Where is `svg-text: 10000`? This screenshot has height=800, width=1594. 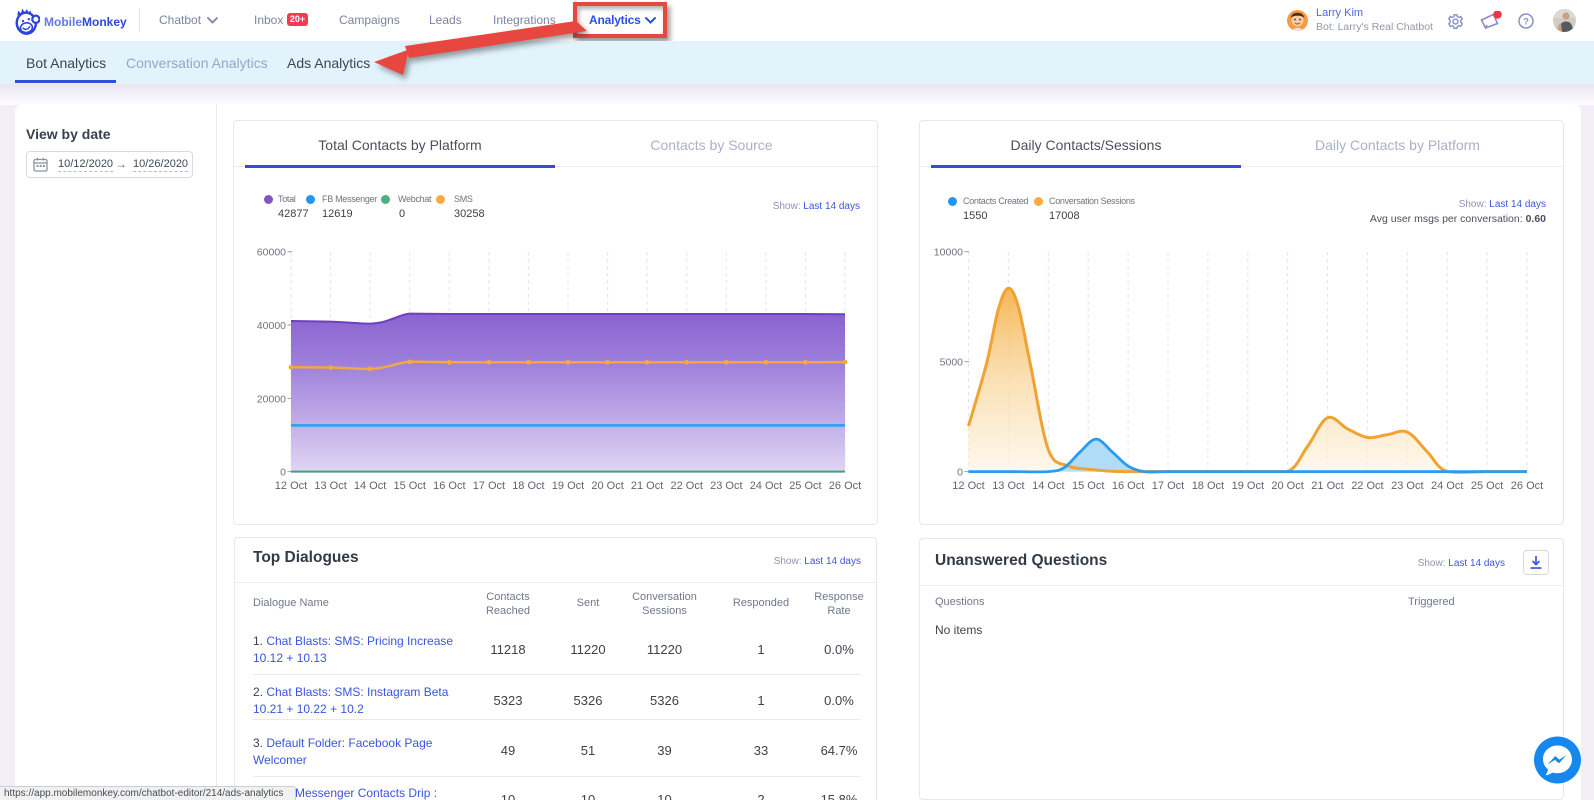
svg-text: 10000 is located at coordinates (948, 253).